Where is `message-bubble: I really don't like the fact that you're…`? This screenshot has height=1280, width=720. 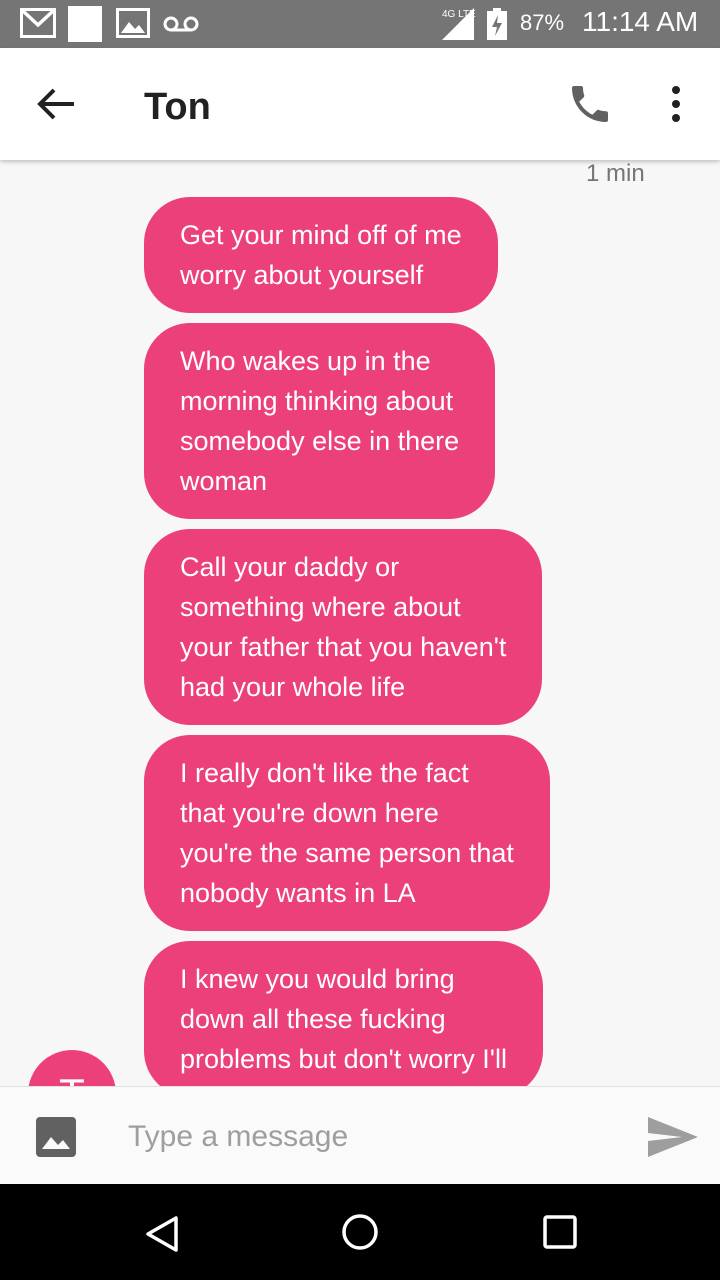 message-bubble: I really don't like the fact that you're… is located at coordinates (347, 833).